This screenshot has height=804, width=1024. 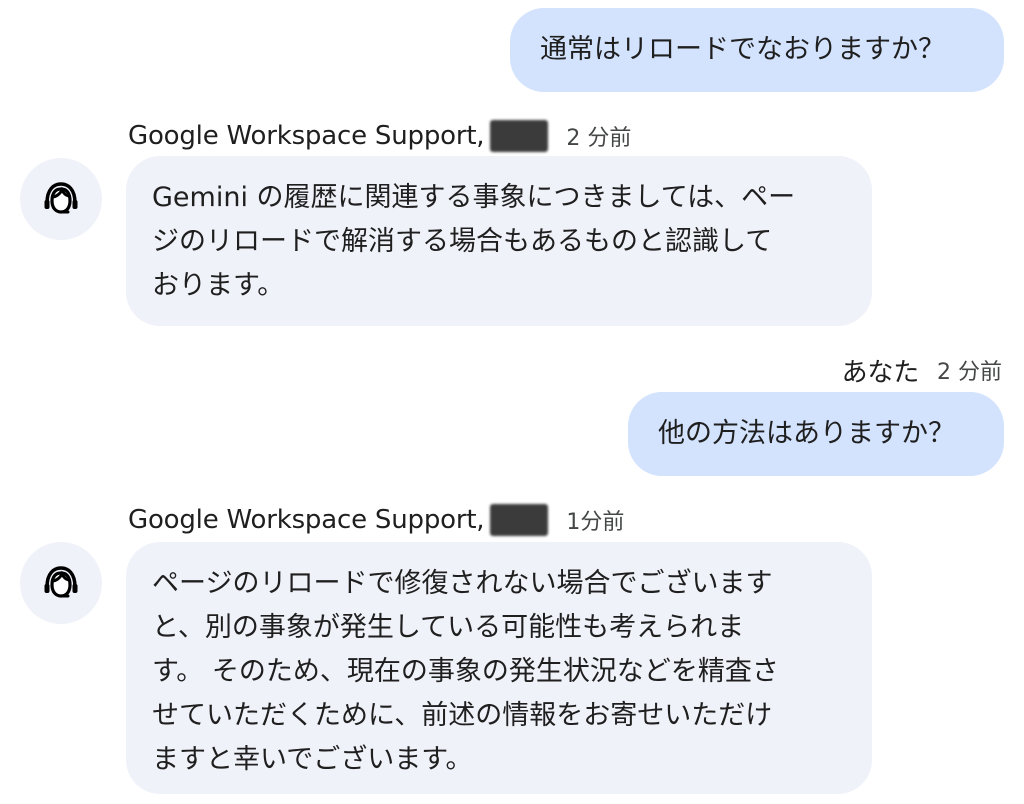 What do you see at coordinates (462, 241) in the screenshot?
I see `message-line: ジのリロードで解消する場合もあるものと認識して` at bounding box center [462, 241].